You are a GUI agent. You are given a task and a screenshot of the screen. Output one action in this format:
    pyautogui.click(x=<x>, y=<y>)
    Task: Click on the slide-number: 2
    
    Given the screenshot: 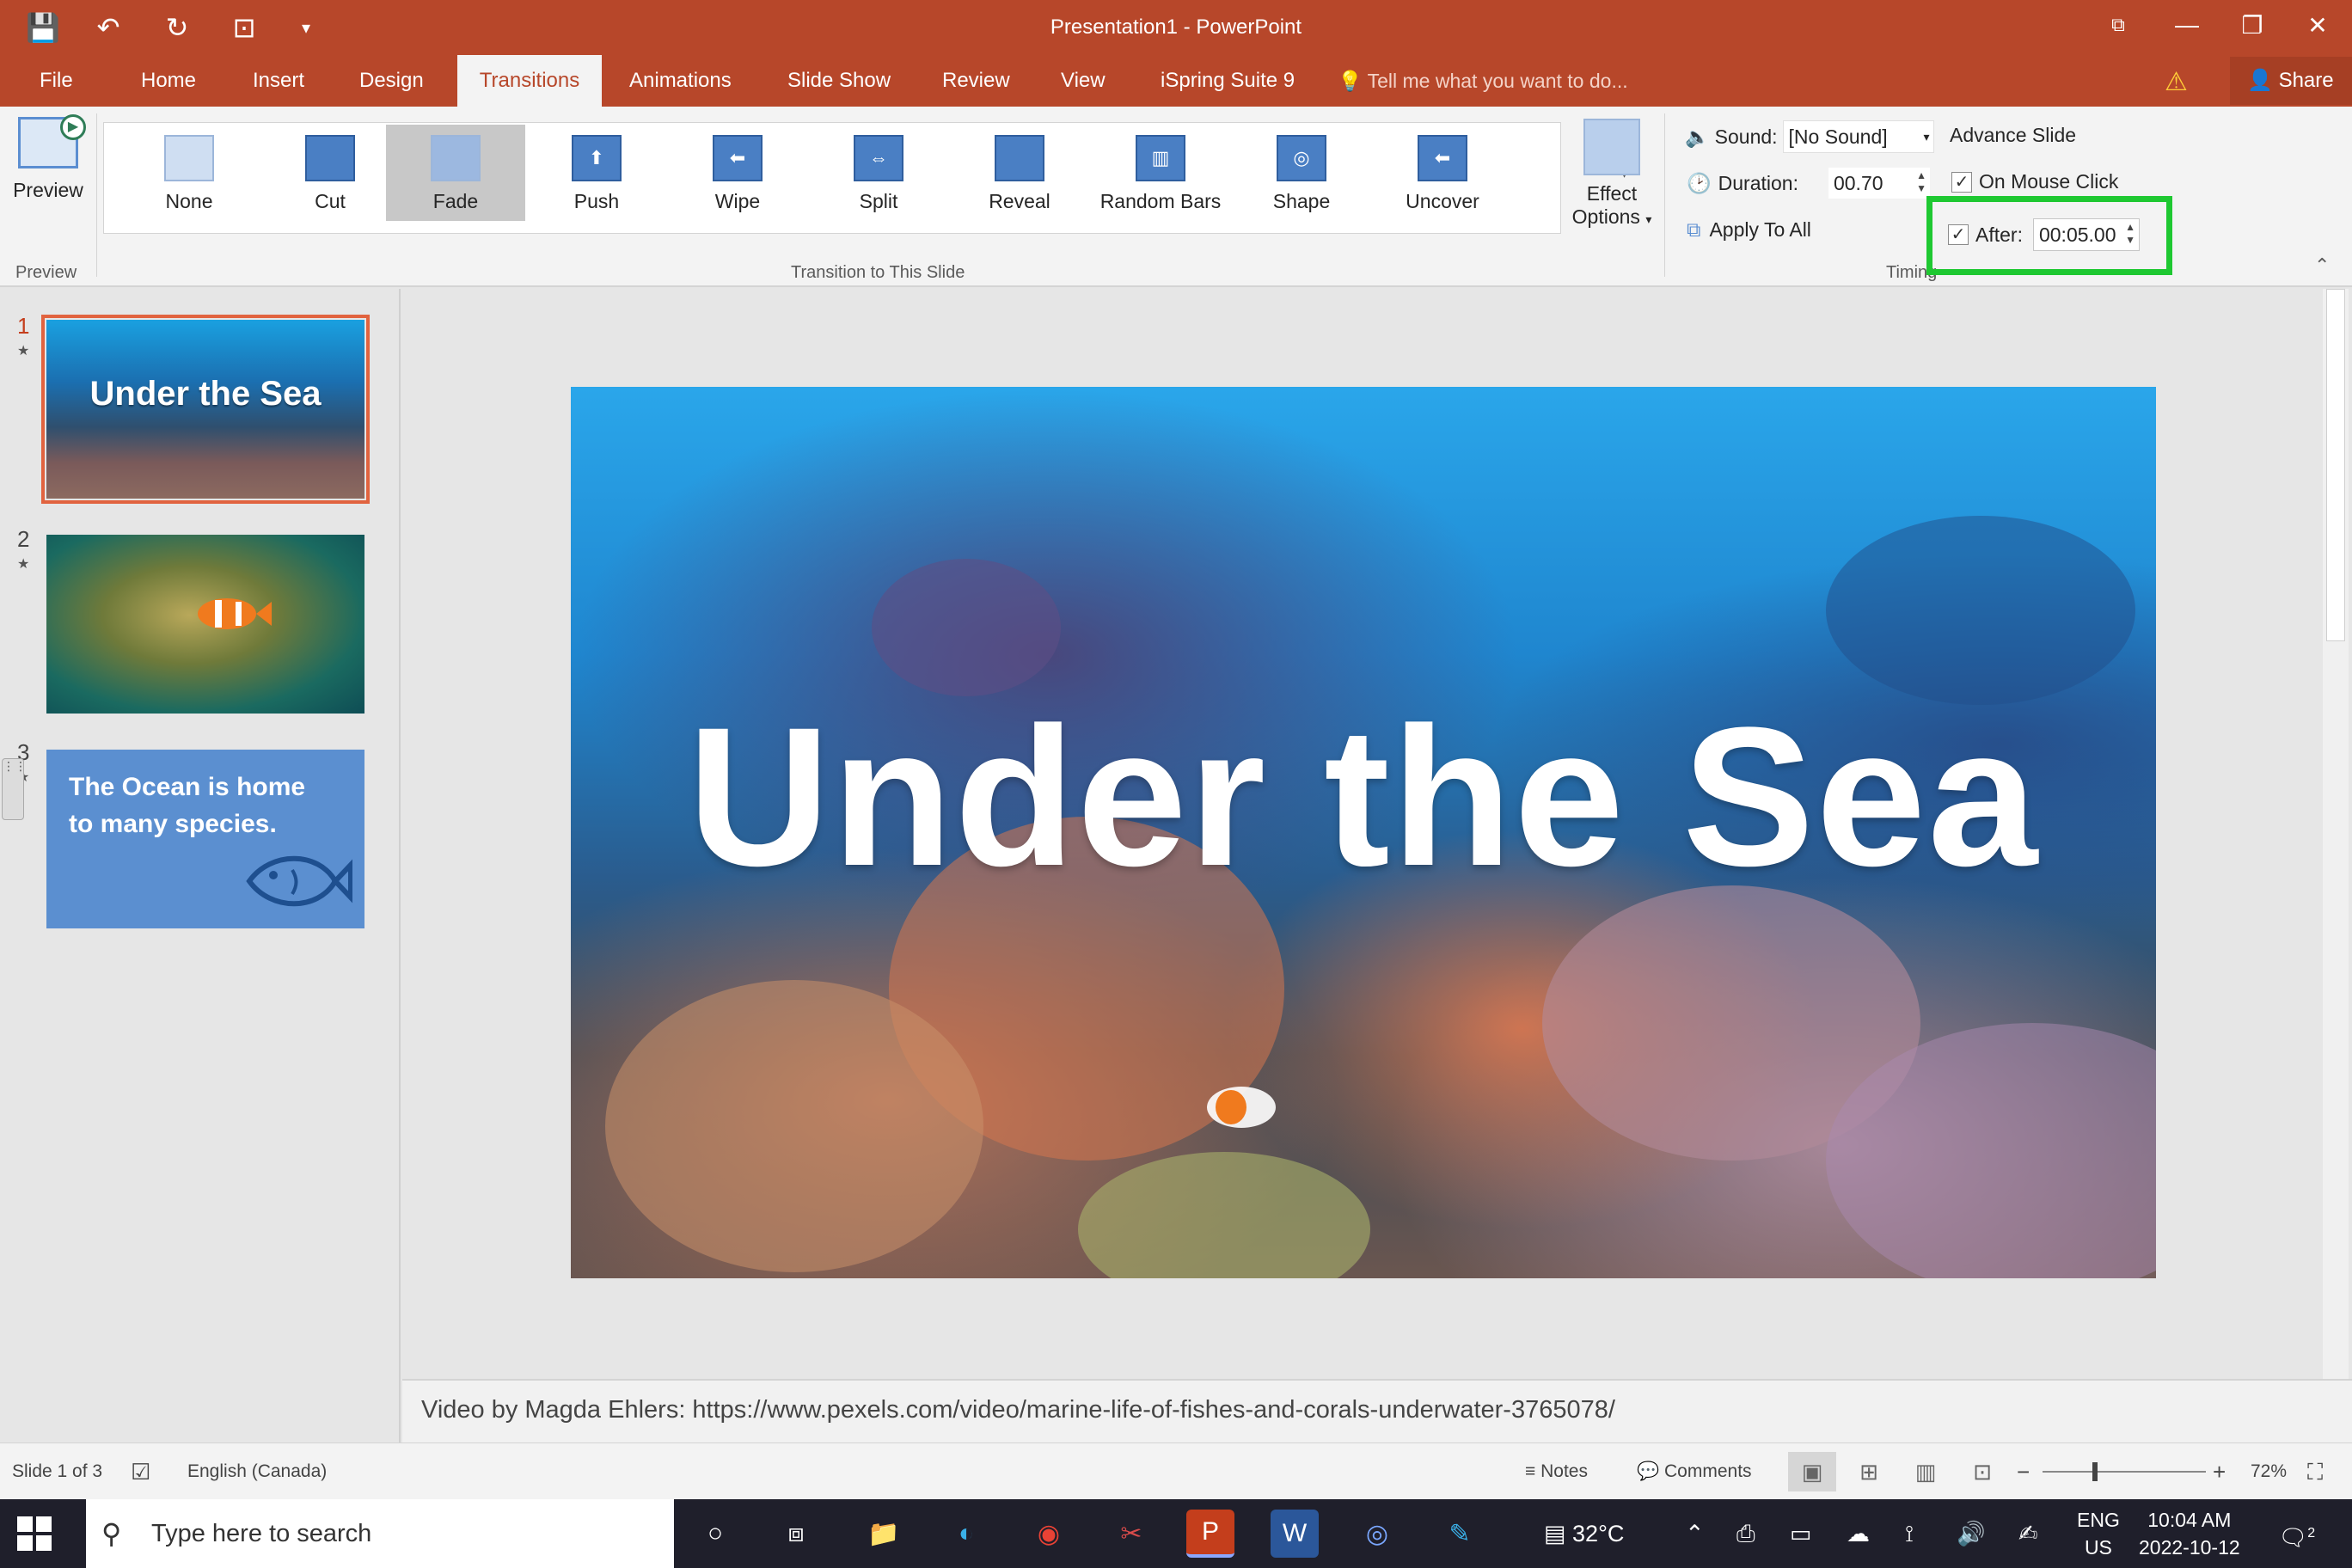 What is the action you would take?
    pyautogui.click(x=23, y=539)
    